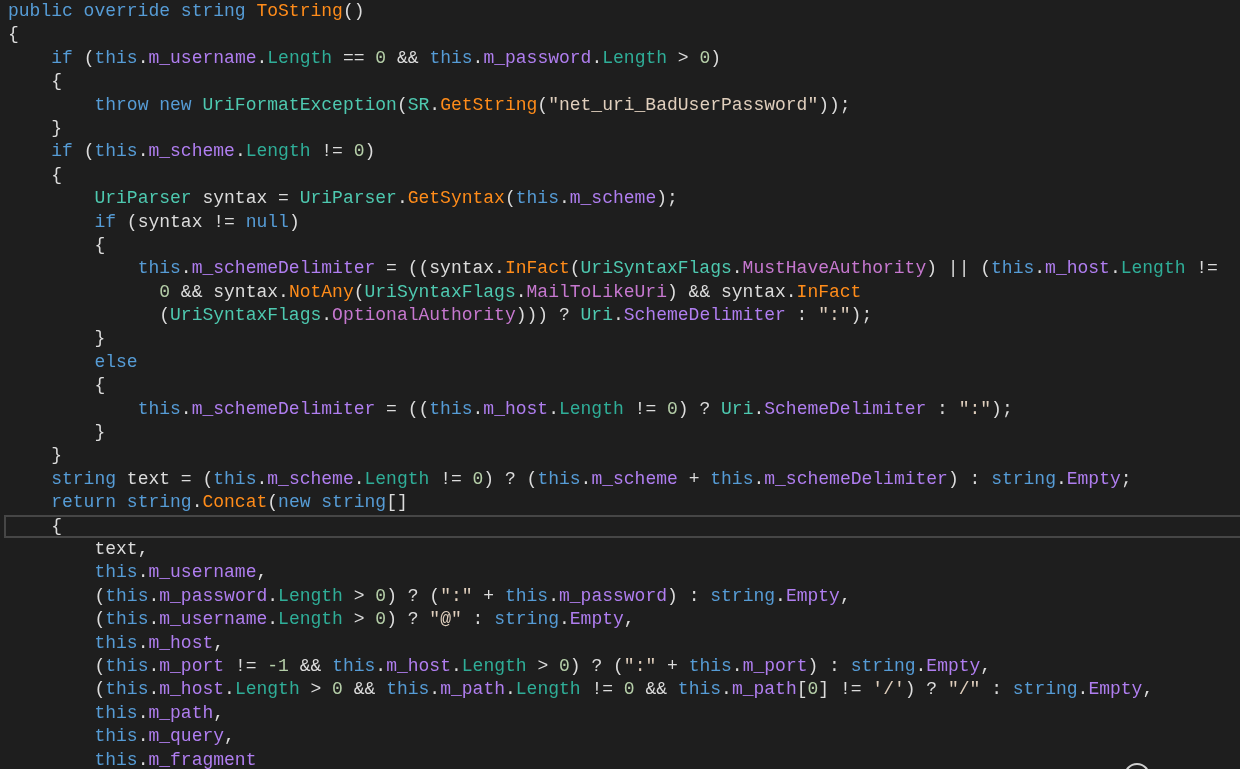 The width and height of the screenshot is (1240, 769). I want to click on code-line: this.m_host,, so click(159, 643).